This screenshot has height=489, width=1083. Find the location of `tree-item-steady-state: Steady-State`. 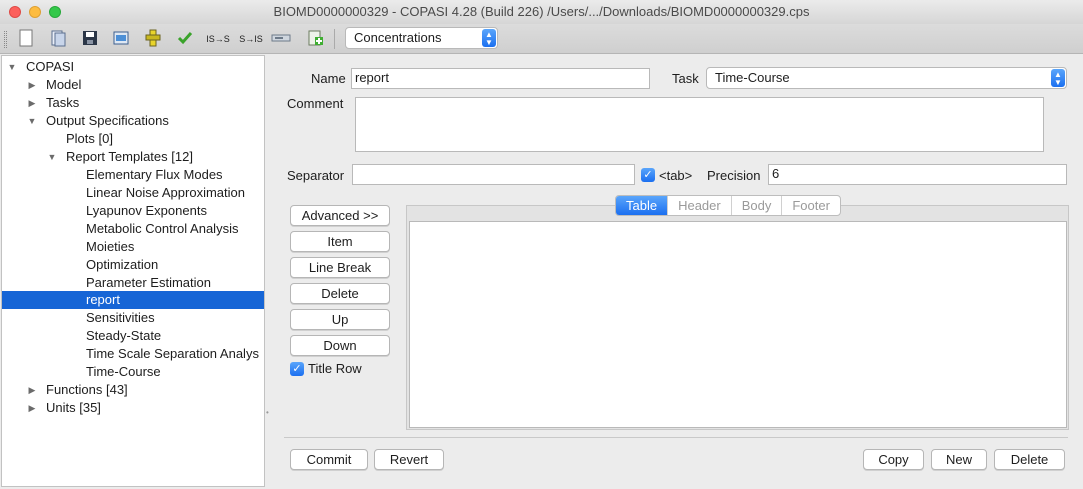

tree-item-steady-state: Steady-State is located at coordinates (133, 336).